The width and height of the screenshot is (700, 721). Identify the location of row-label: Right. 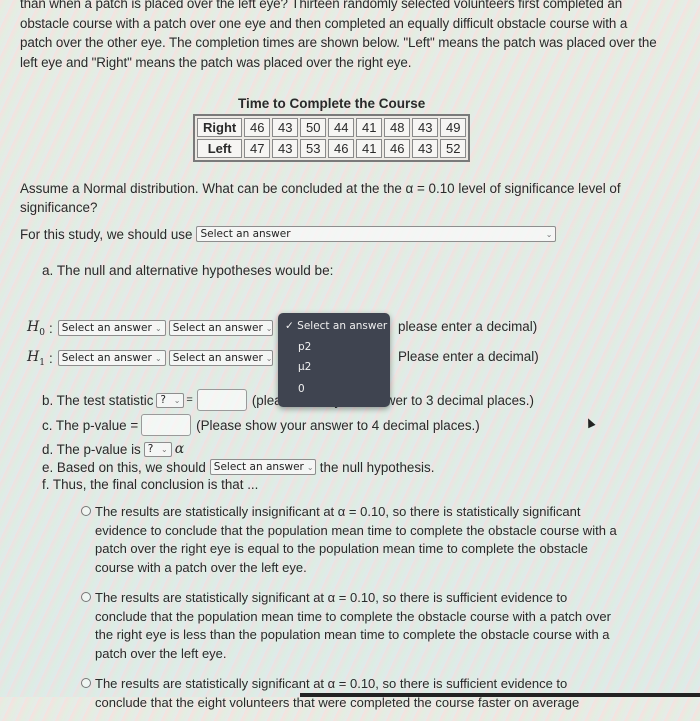
(220, 127).